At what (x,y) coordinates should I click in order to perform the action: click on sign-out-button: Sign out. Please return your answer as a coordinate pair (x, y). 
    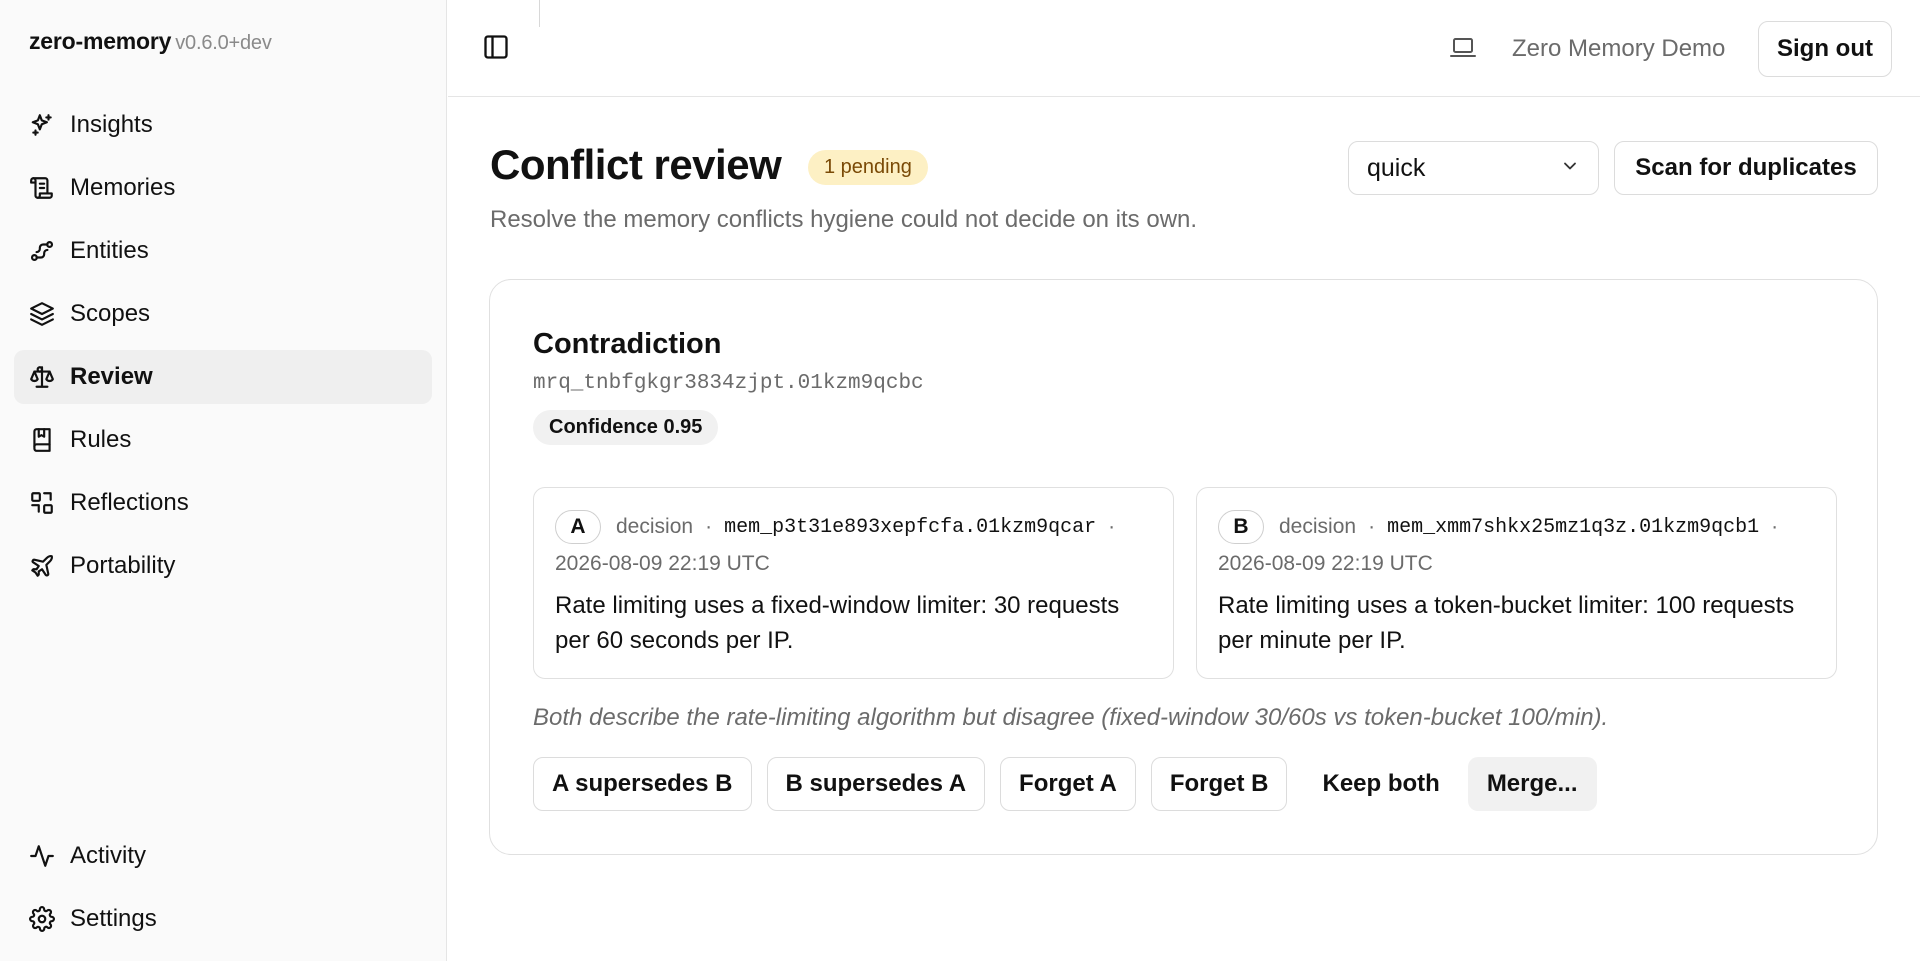
    Looking at the image, I should click on (1825, 49).